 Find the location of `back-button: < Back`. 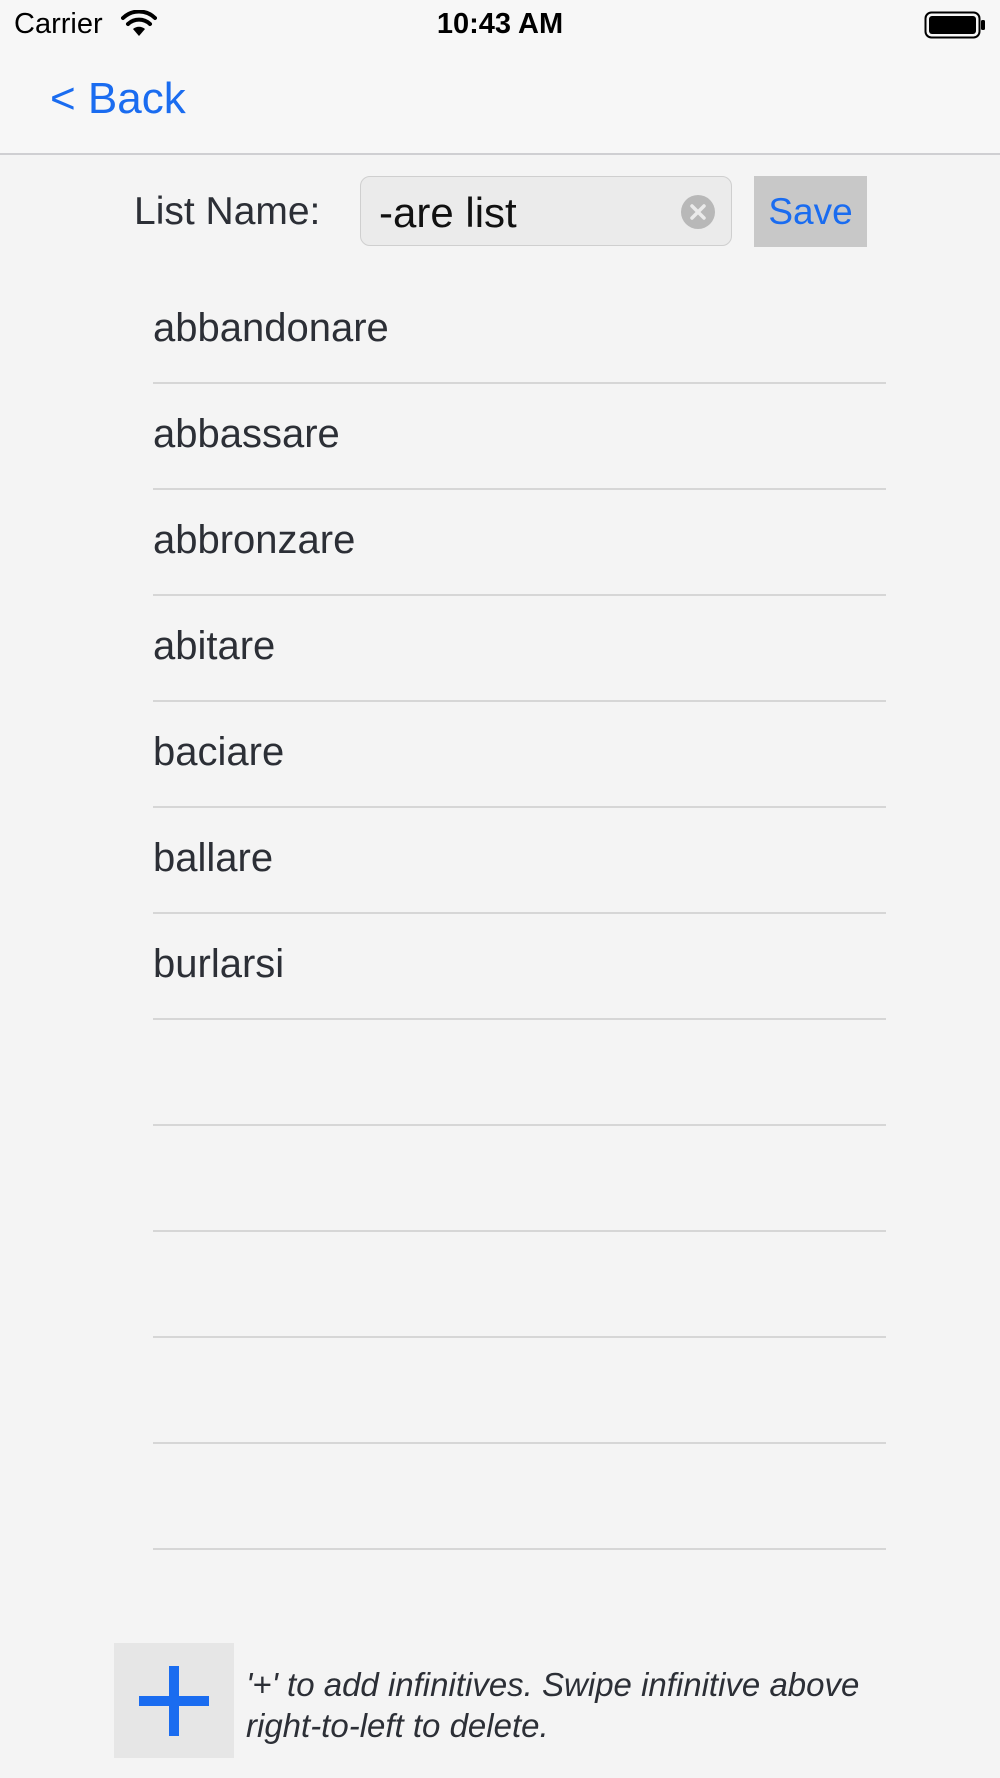

back-button: < Back is located at coordinates (118, 99).